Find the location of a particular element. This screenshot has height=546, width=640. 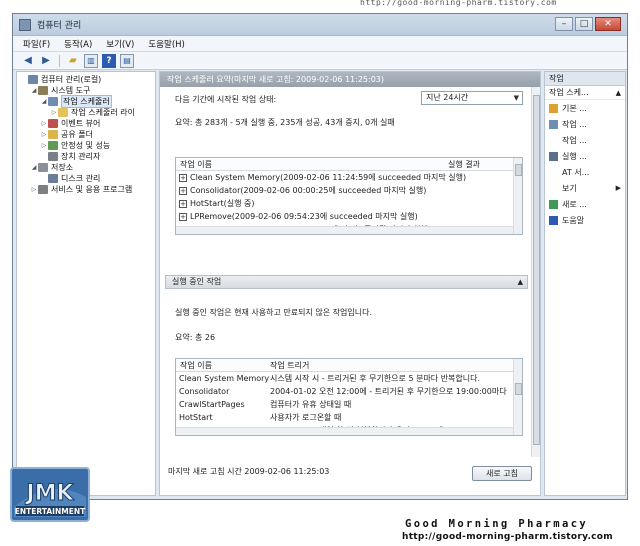

cropped-url-fragment: http://good-morning-pharm.tistory.com is located at coordinates (458, 3).